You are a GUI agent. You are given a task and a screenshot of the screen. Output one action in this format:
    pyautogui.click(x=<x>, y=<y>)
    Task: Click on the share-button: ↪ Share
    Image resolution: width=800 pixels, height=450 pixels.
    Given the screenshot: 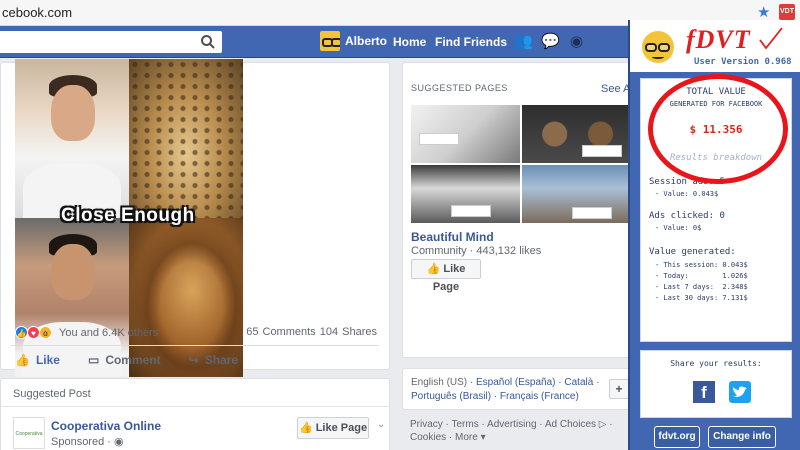 What is the action you would take?
    pyautogui.click(x=213, y=360)
    